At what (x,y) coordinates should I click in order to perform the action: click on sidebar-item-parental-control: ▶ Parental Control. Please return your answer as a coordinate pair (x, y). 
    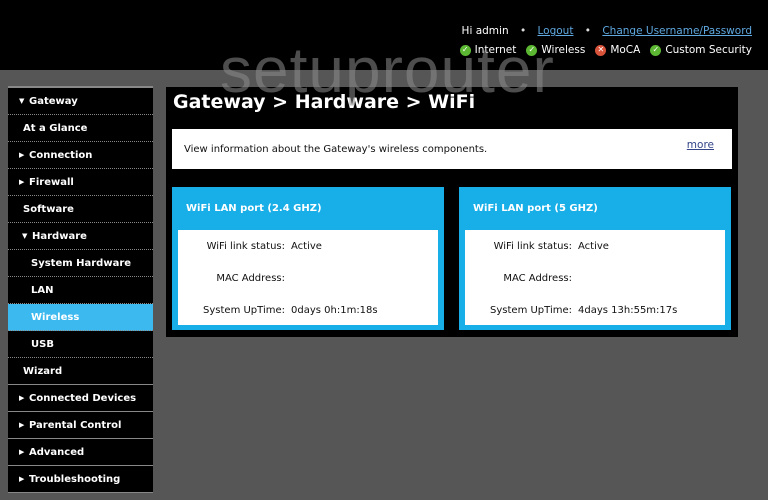
    Looking at the image, I should click on (80, 425).